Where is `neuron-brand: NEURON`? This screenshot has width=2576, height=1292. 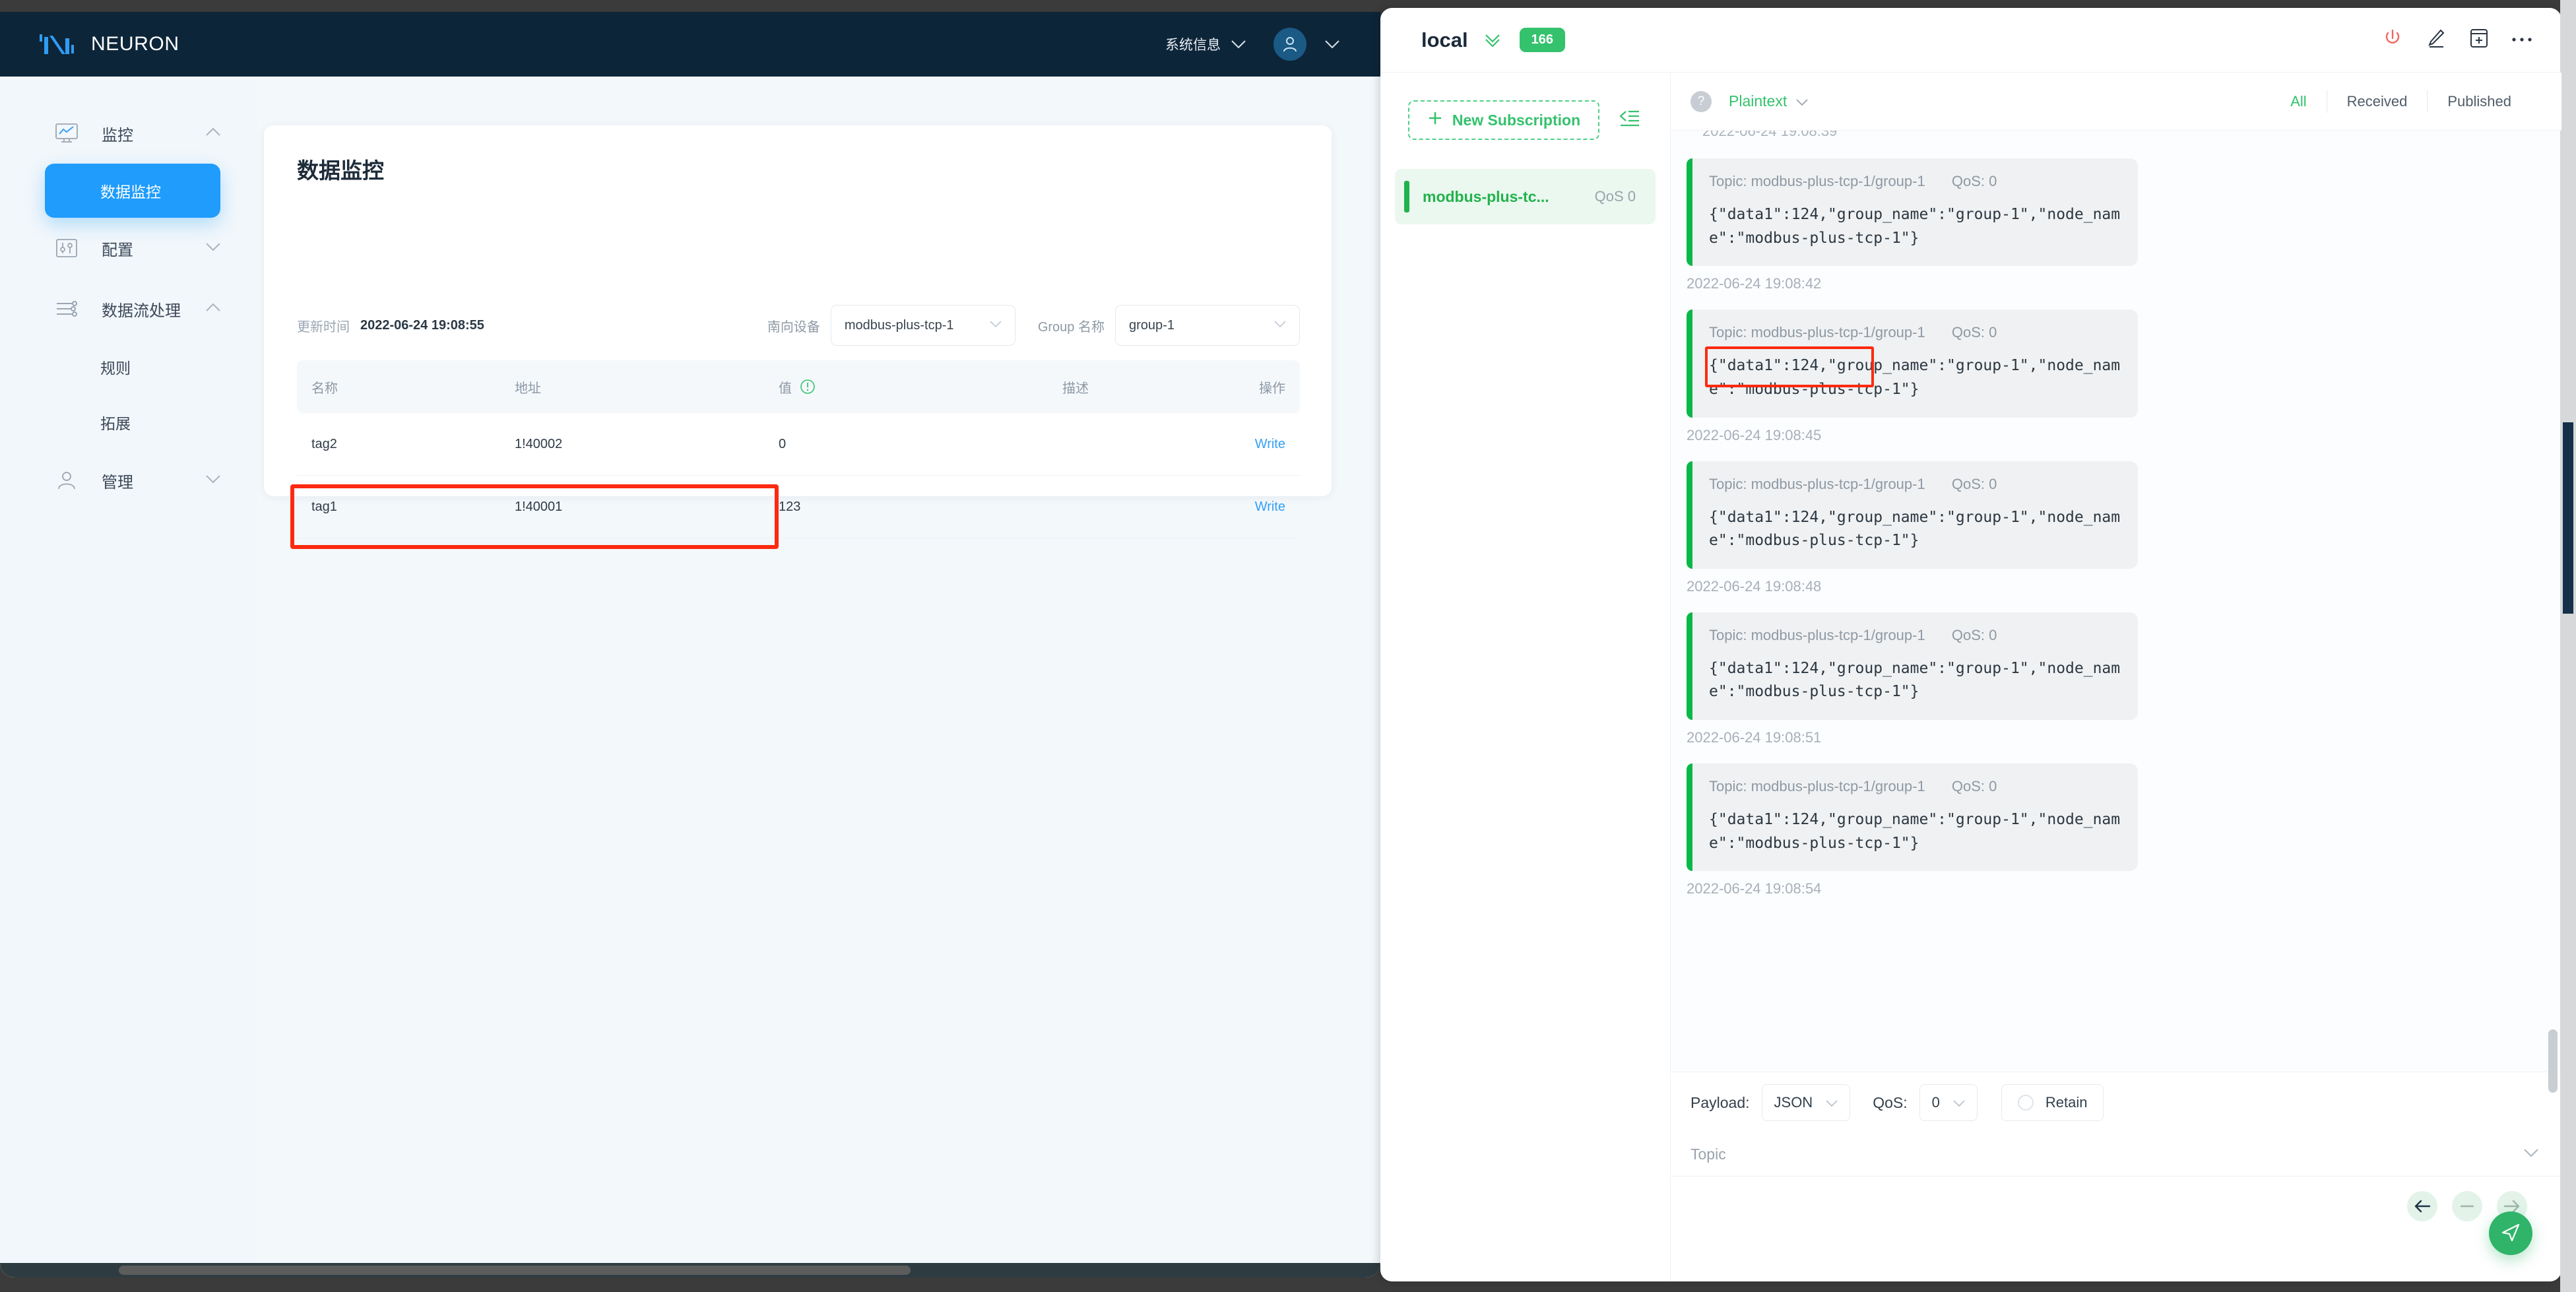 neuron-brand: NEURON is located at coordinates (108, 44).